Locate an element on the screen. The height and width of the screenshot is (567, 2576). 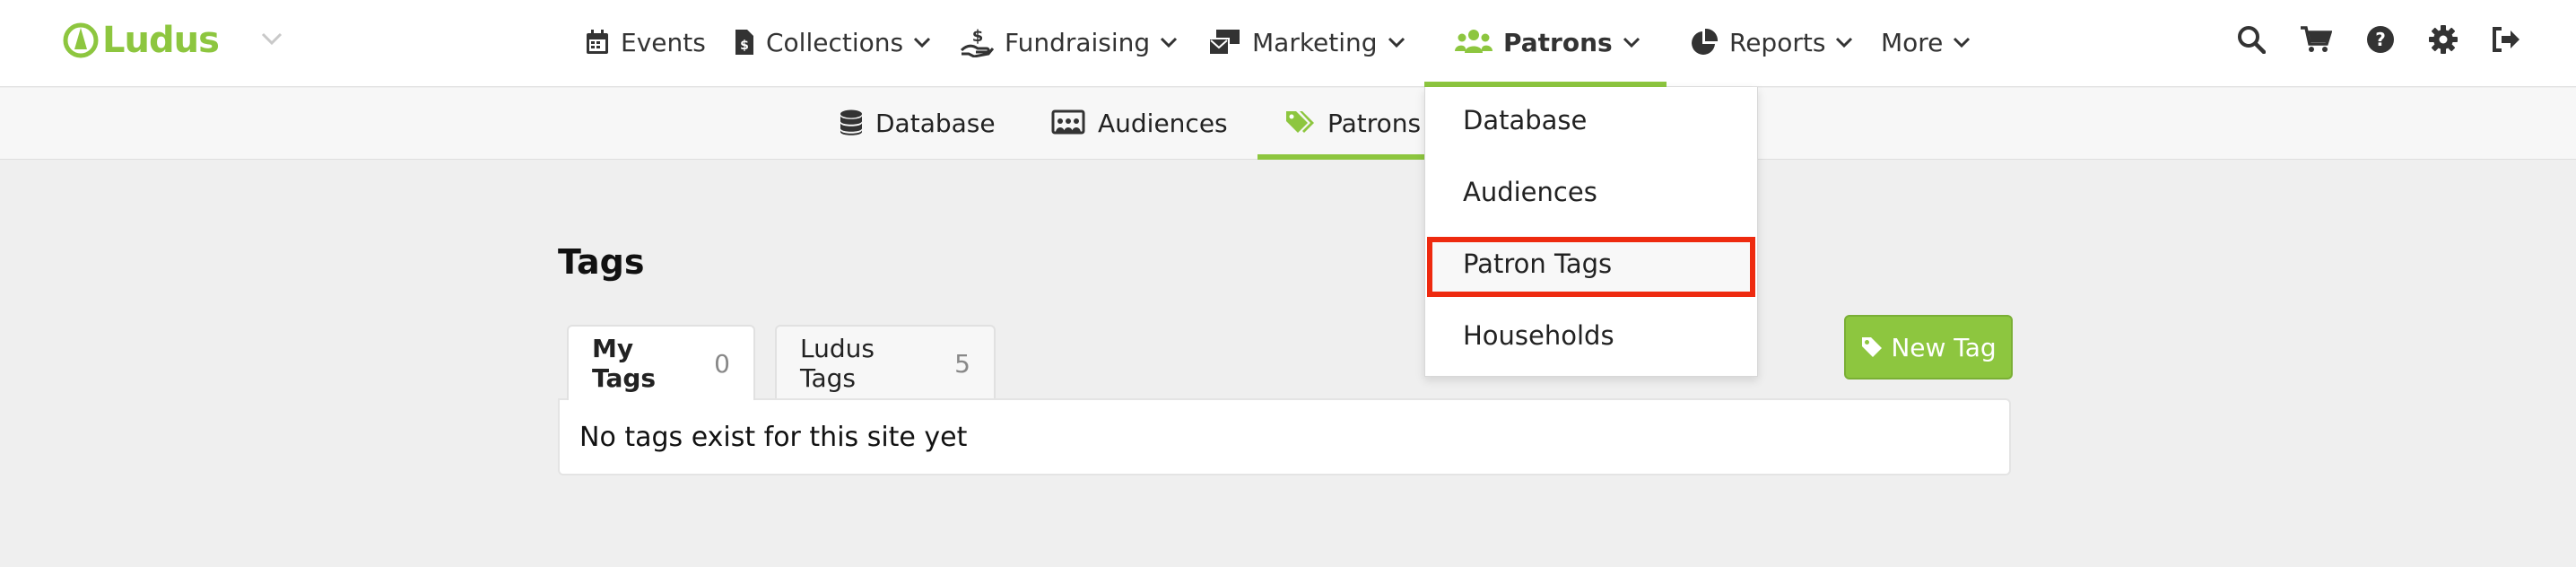
calendar-icon is located at coordinates (597, 42).